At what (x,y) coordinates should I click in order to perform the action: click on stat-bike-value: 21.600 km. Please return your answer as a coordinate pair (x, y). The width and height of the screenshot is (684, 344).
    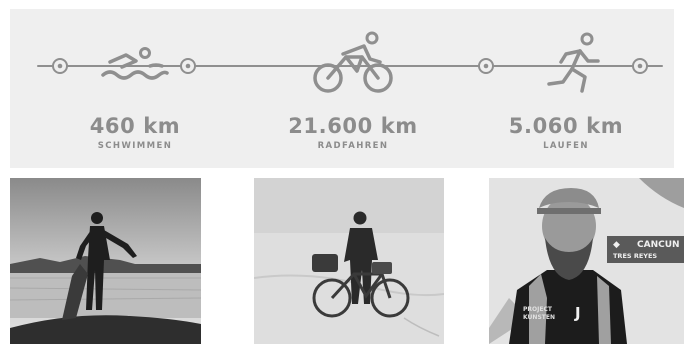
    Looking at the image, I should click on (353, 126).